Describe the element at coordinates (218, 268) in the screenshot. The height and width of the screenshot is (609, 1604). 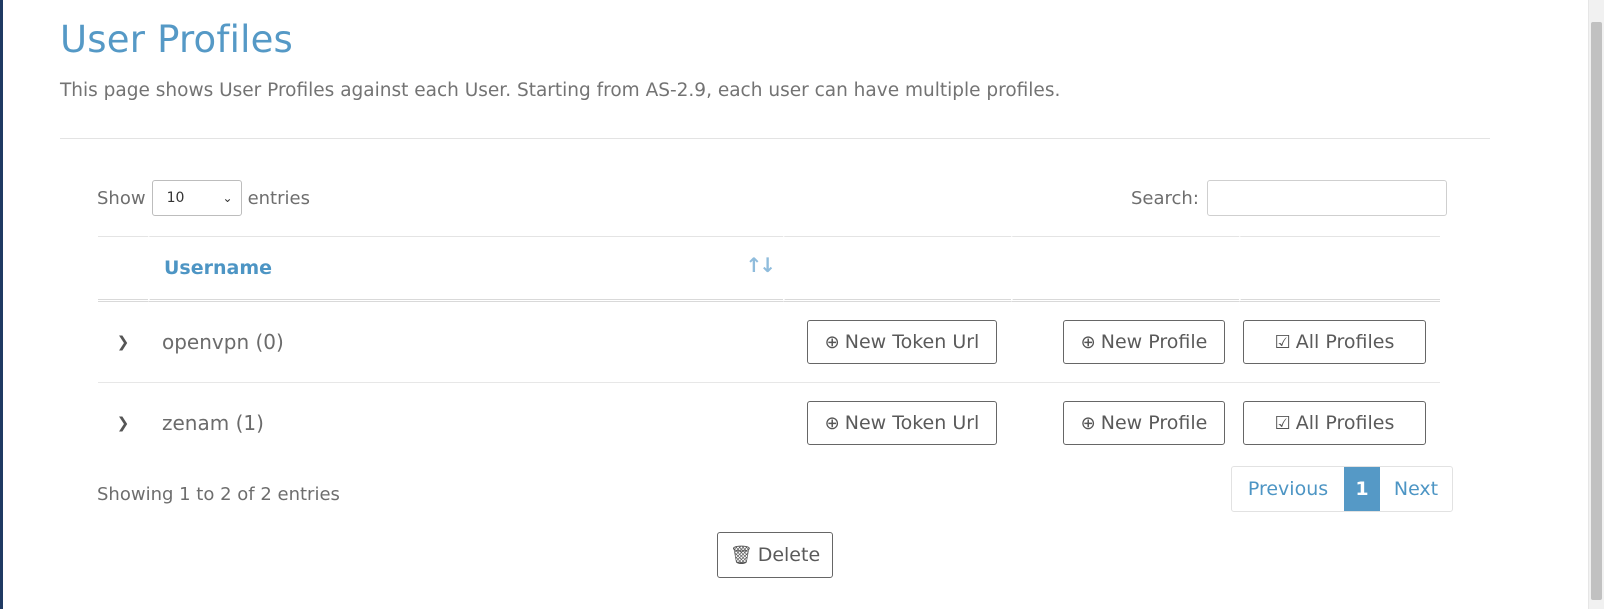
I see `username-header-label: Username` at that location.